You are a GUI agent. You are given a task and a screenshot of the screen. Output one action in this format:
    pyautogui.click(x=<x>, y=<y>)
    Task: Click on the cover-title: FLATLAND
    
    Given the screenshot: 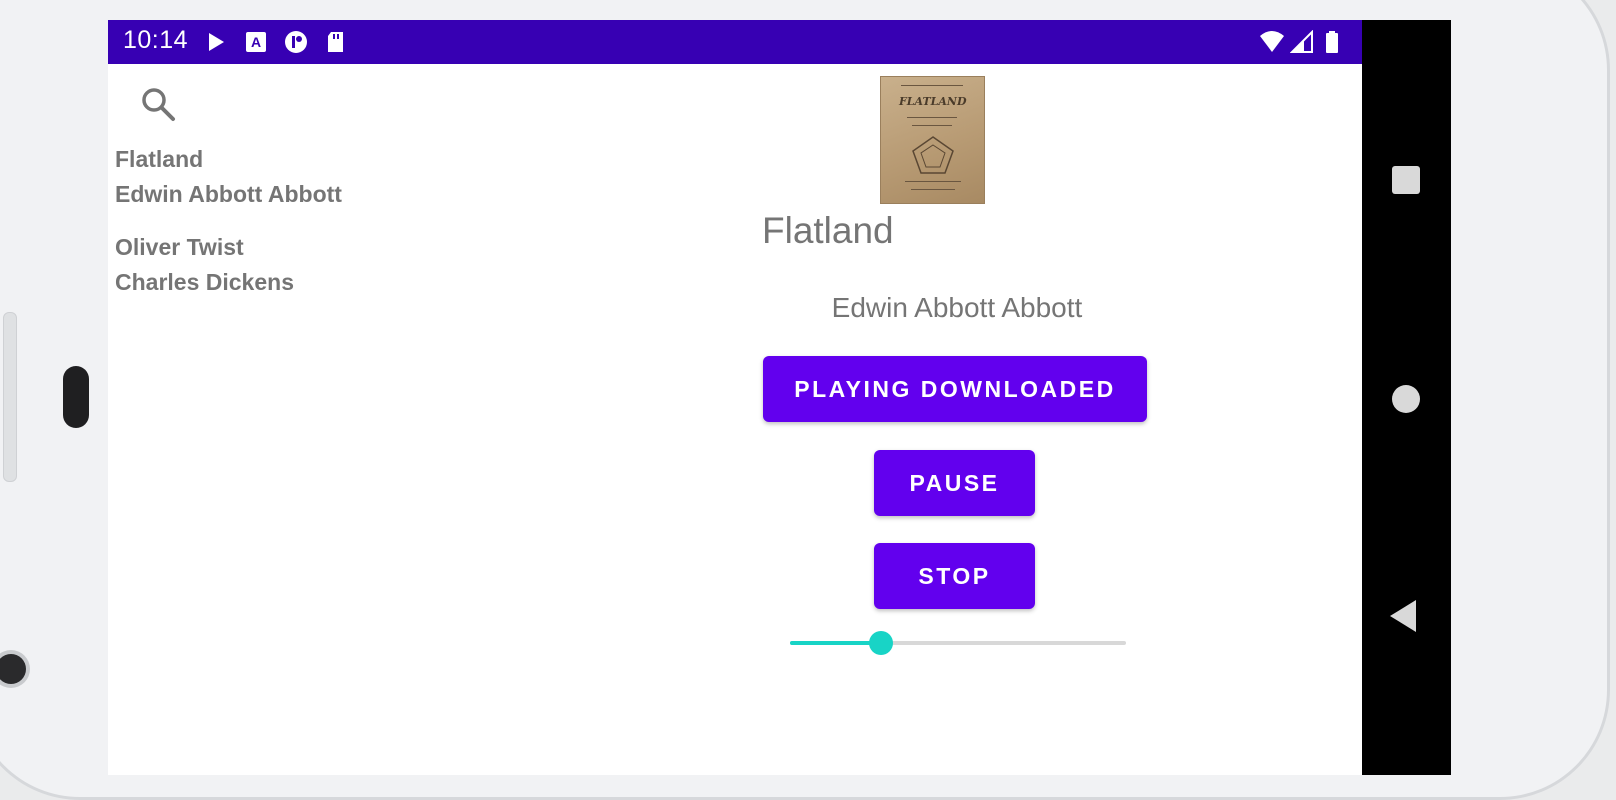 What is the action you would take?
    pyautogui.click(x=933, y=101)
    